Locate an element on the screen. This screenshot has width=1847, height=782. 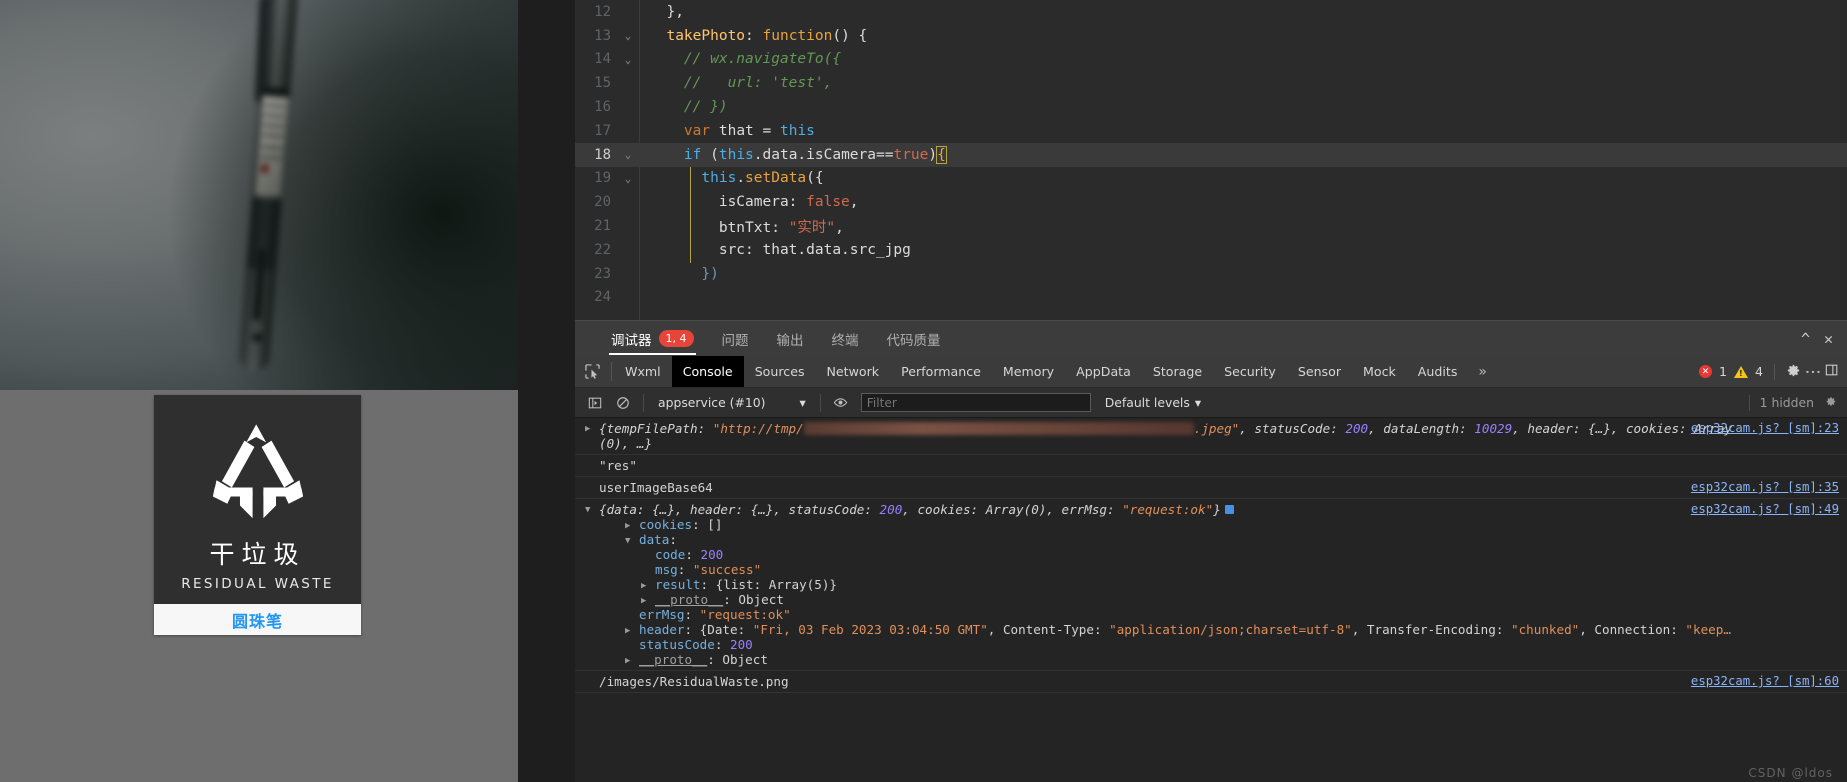
chevron-up-icon: ^ is located at coordinates (1805, 339).